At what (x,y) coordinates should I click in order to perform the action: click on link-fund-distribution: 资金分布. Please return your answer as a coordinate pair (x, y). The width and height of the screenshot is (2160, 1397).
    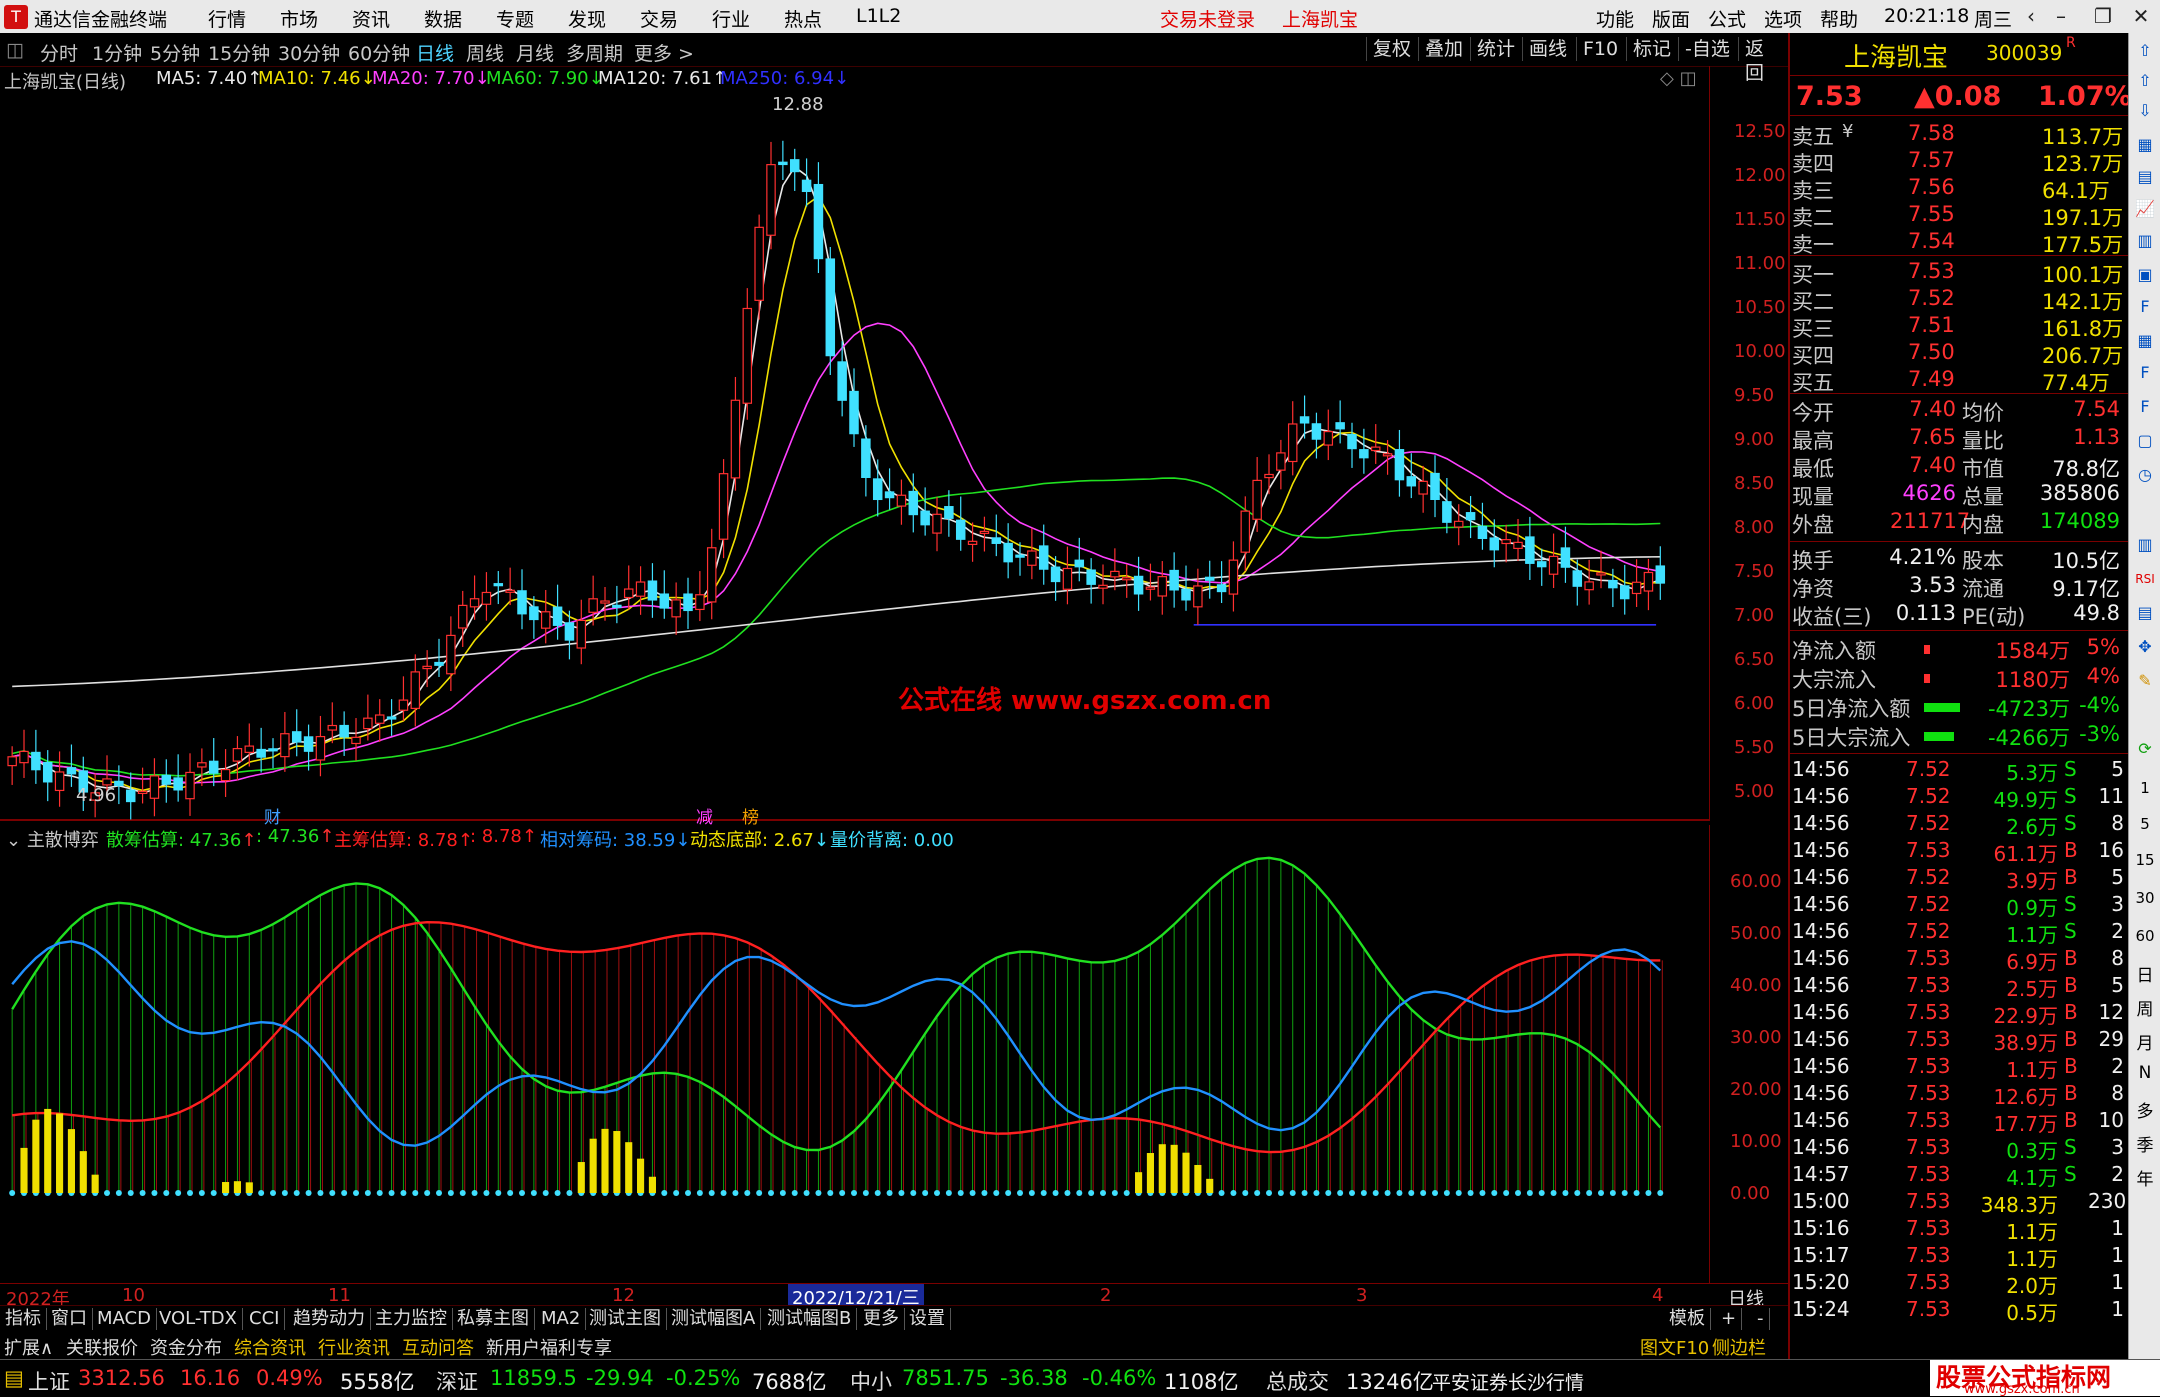
    Looking at the image, I should click on (186, 1347).